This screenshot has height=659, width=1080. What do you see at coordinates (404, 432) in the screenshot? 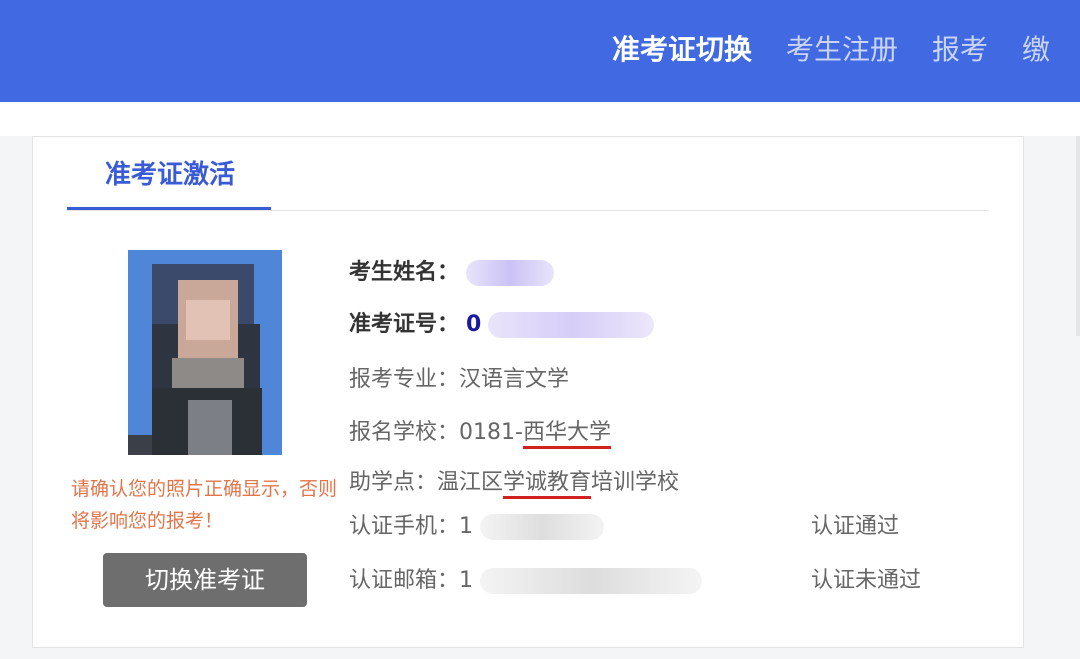
I see `school-label: 报名学校：` at bounding box center [404, 432].